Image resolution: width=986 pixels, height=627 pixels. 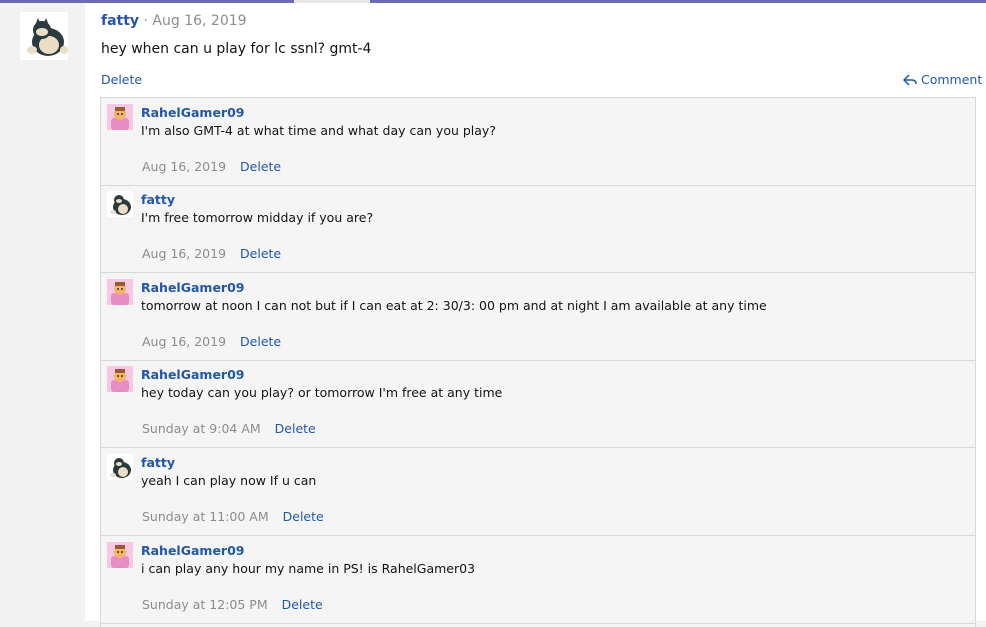 I want to click on comment-meta: Sunday at 9:04 AM Delete, so click(x=229, y=428).